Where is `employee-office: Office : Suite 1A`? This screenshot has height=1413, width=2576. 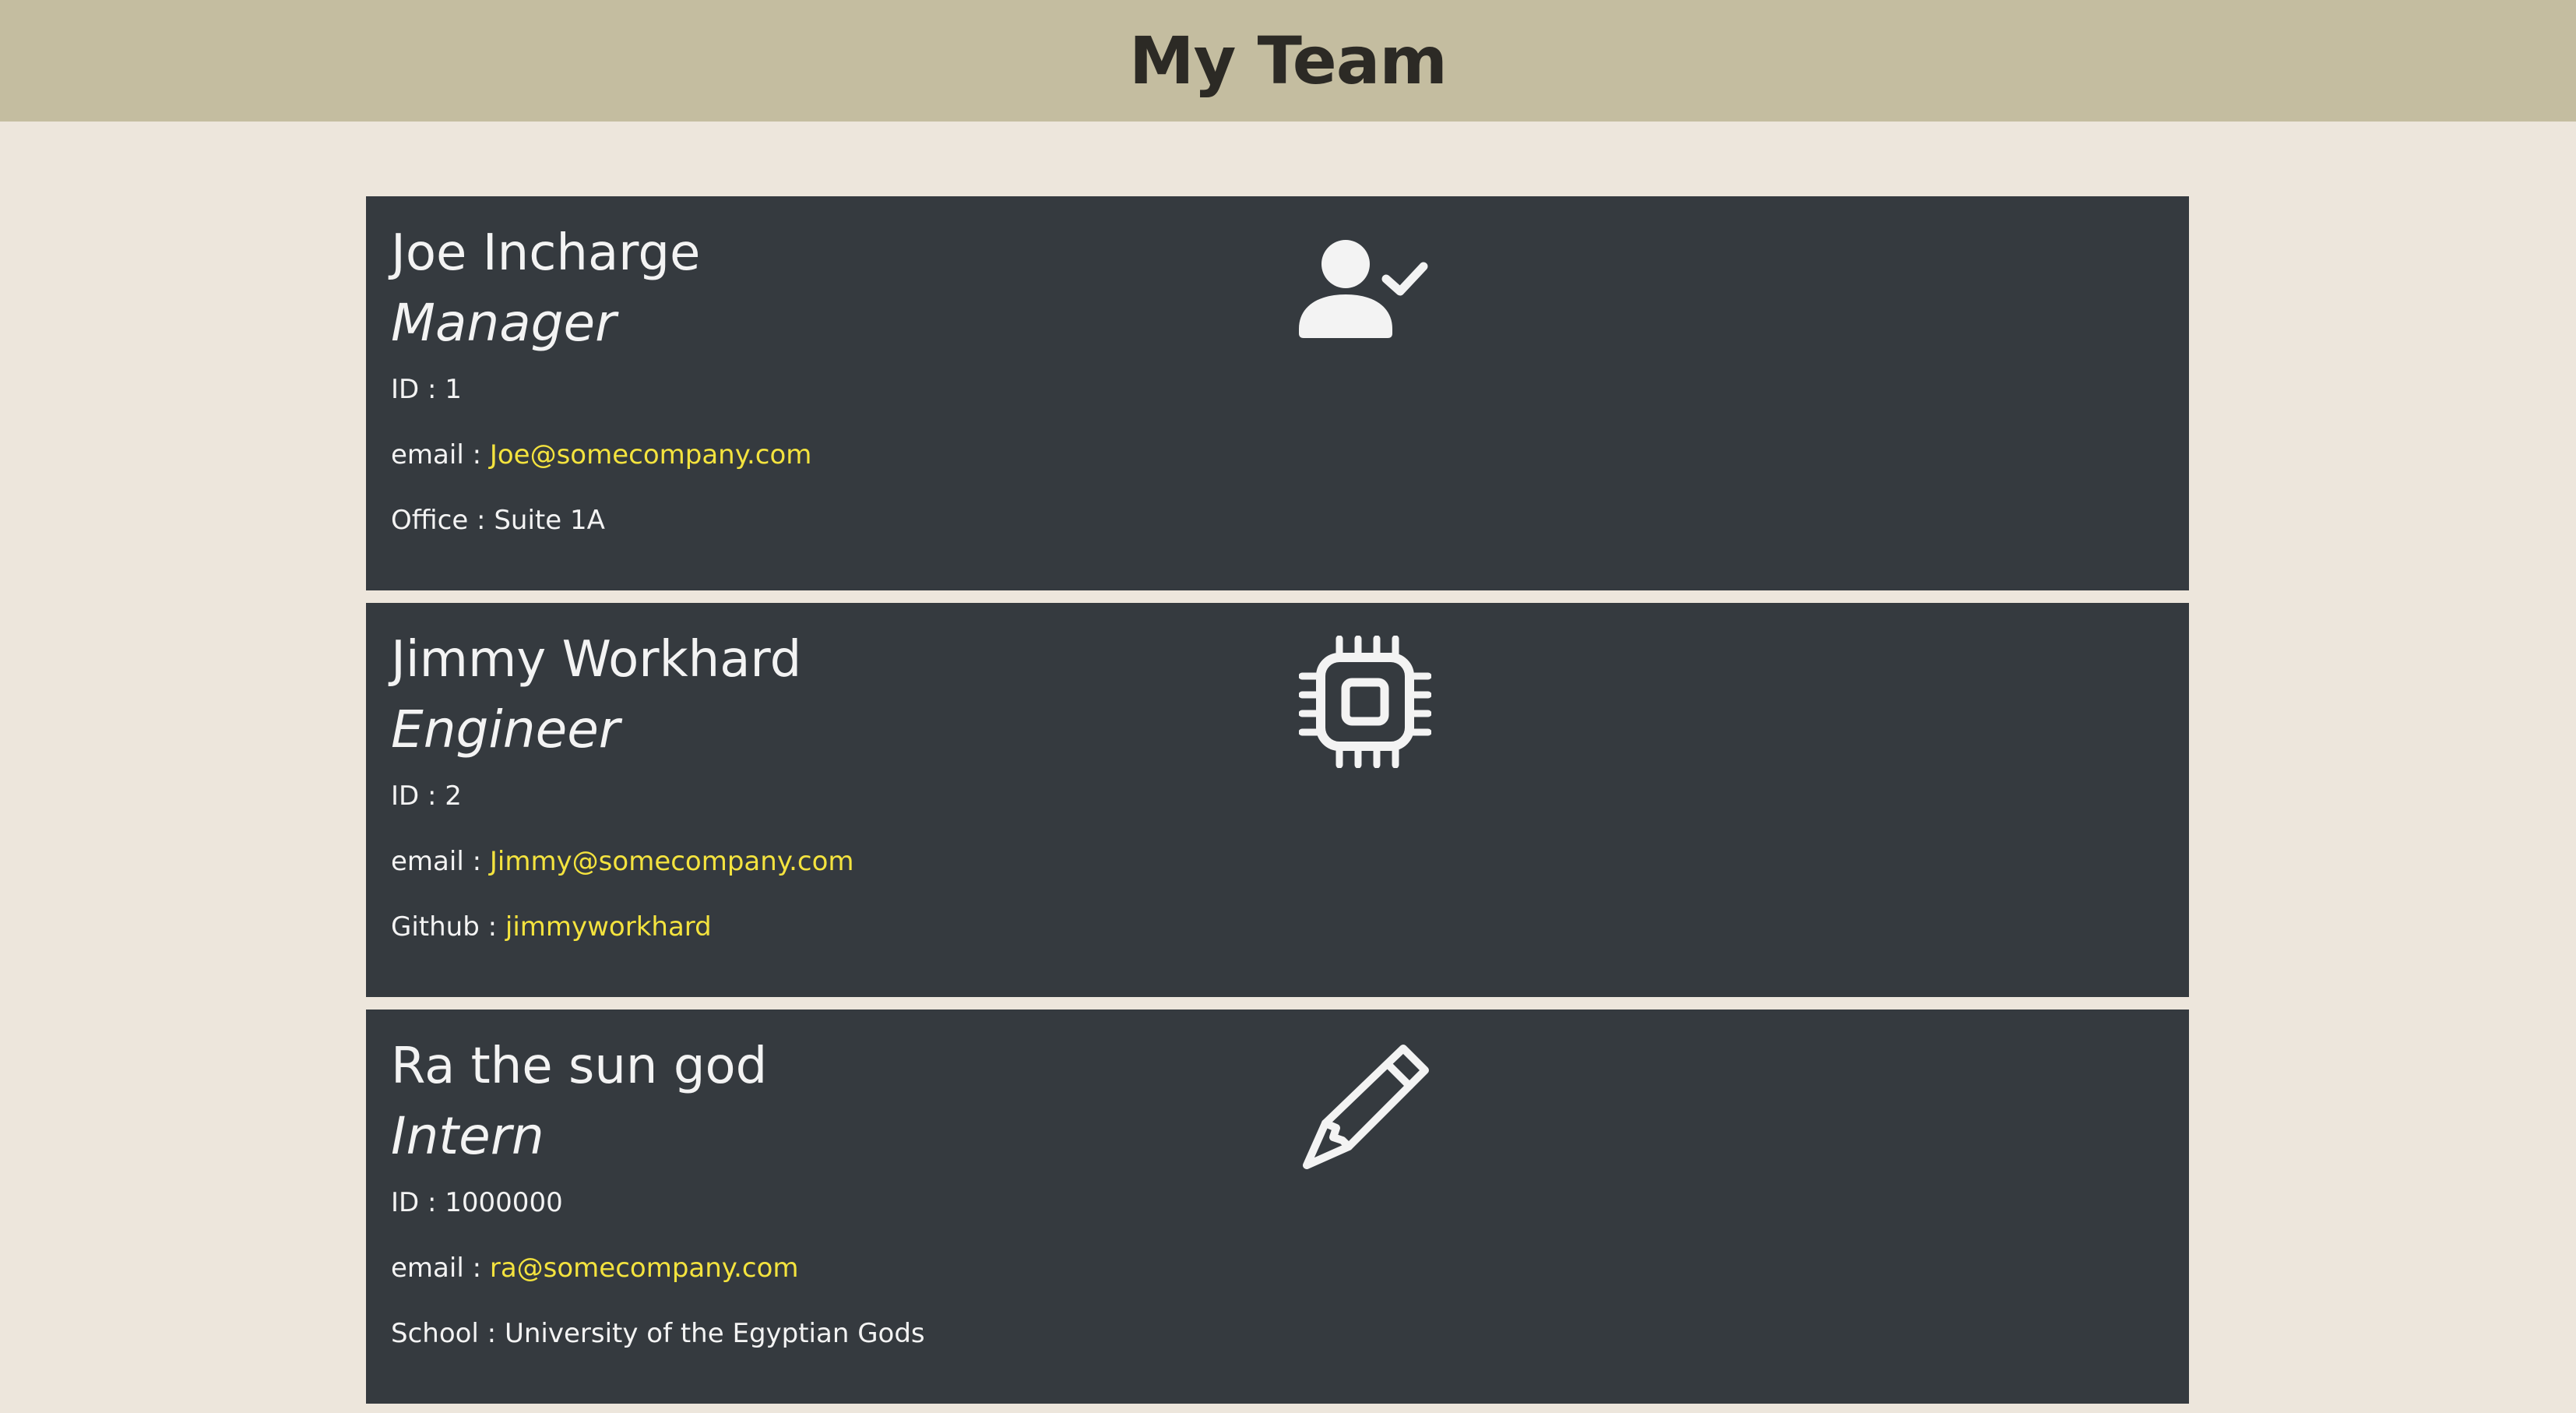 employee-office: Office : Suite 1A is located at coordinates (498, 521).